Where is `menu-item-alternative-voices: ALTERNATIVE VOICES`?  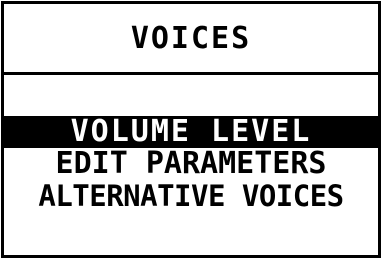 menu-item-alternative-voices: ALTERNATIVE VOICES is located at coordinates (191, 196).